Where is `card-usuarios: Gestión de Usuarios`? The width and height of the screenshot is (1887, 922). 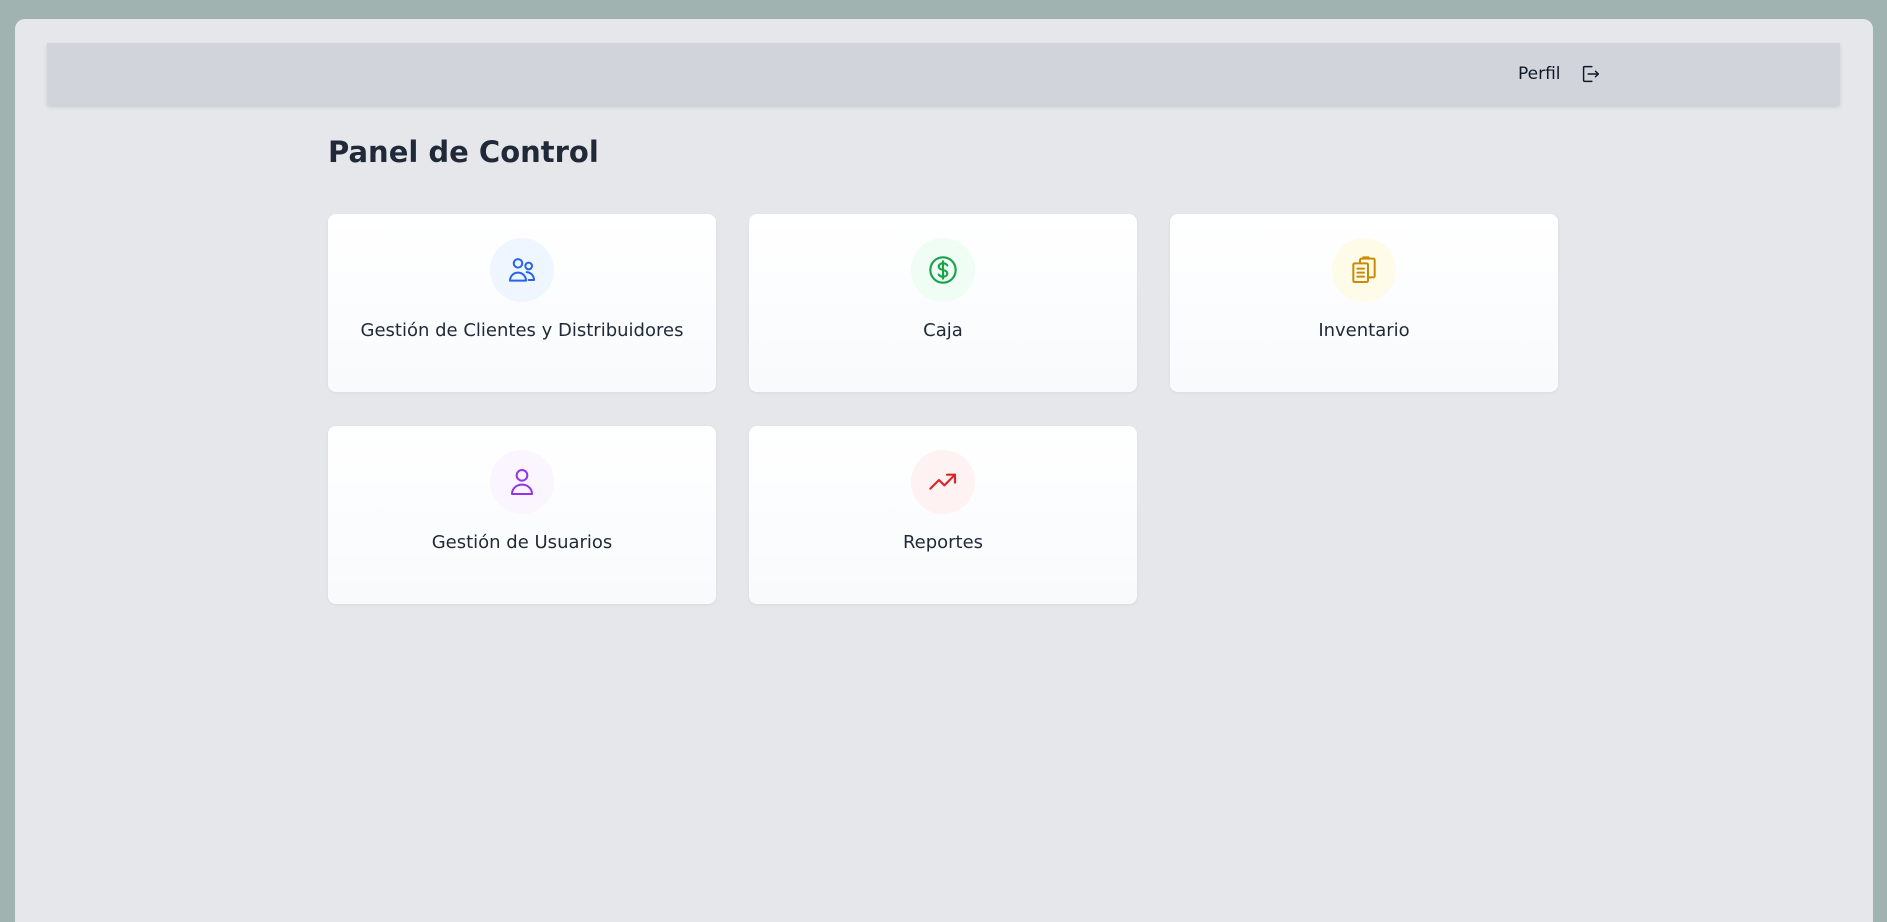
card-usuarios: Gestión de Usuarios is located at coordinates (522, 515).